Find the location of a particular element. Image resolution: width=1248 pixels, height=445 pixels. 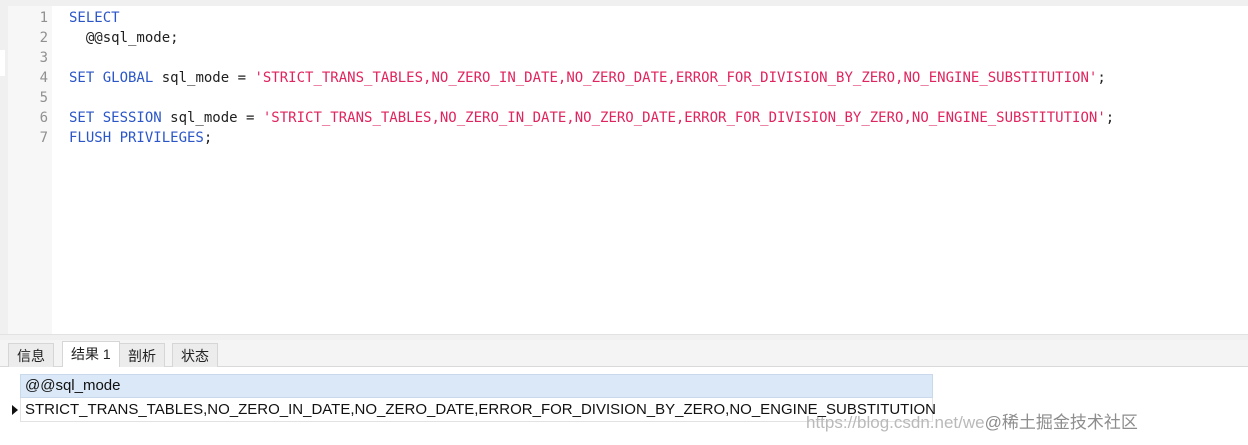

code-line-1: SELECT is located at coordinates (94, 18).